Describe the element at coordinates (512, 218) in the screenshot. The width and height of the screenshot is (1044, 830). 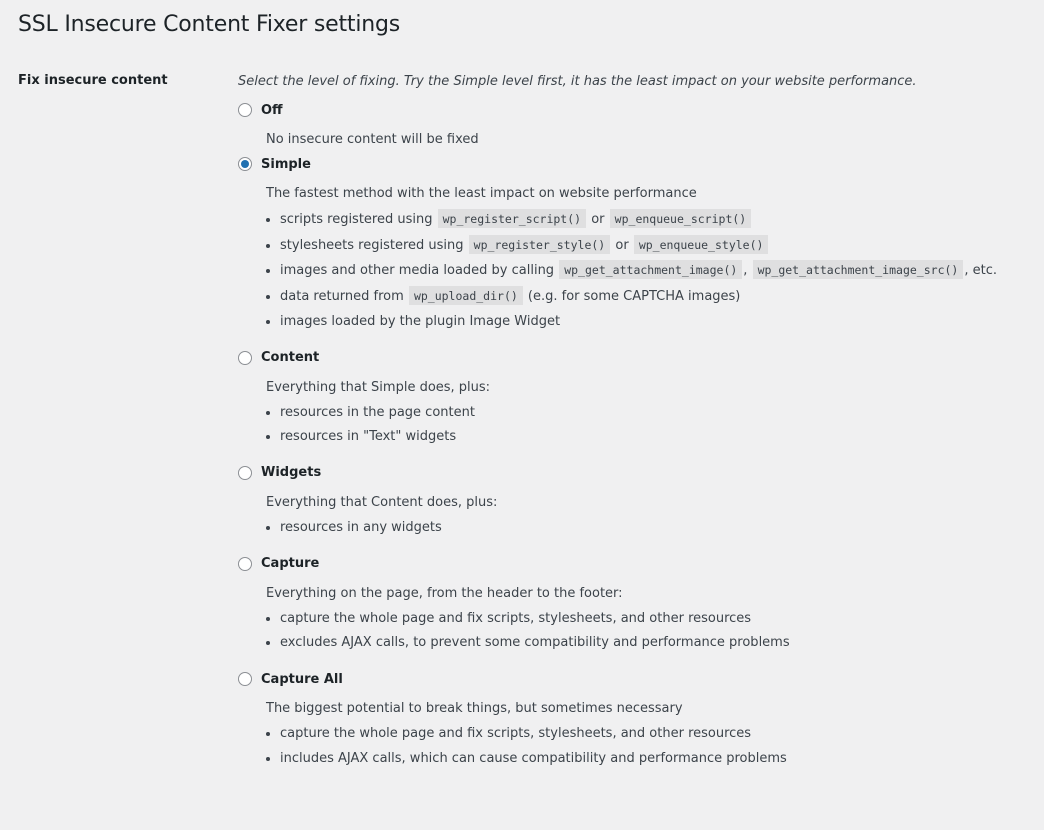
I see `function-name: wp_register_script()` at that location.